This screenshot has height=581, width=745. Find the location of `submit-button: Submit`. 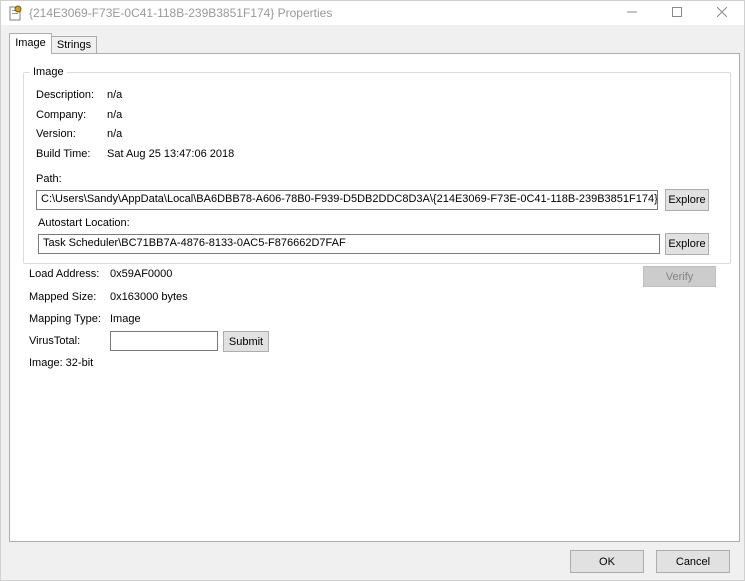

submit-button: Submit is located at coordinates (246, 341).